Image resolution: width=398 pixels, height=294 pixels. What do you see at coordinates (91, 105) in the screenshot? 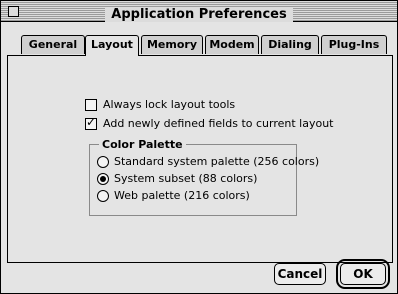
I see `checkbox-icon` at bounding box center [91, 105].